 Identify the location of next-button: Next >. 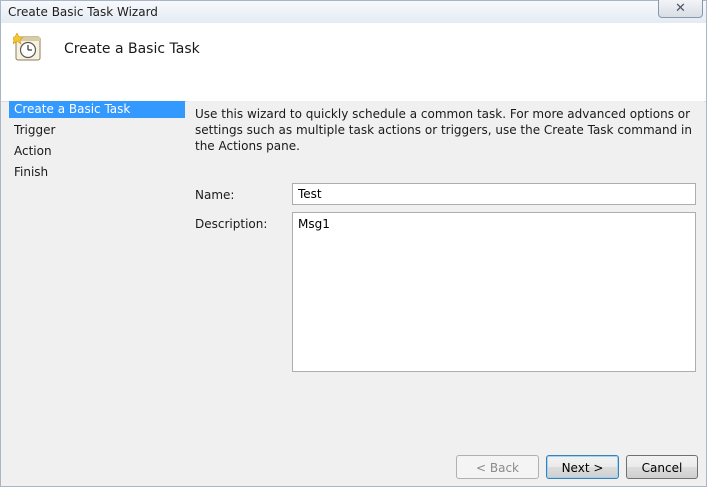
(582, 467).